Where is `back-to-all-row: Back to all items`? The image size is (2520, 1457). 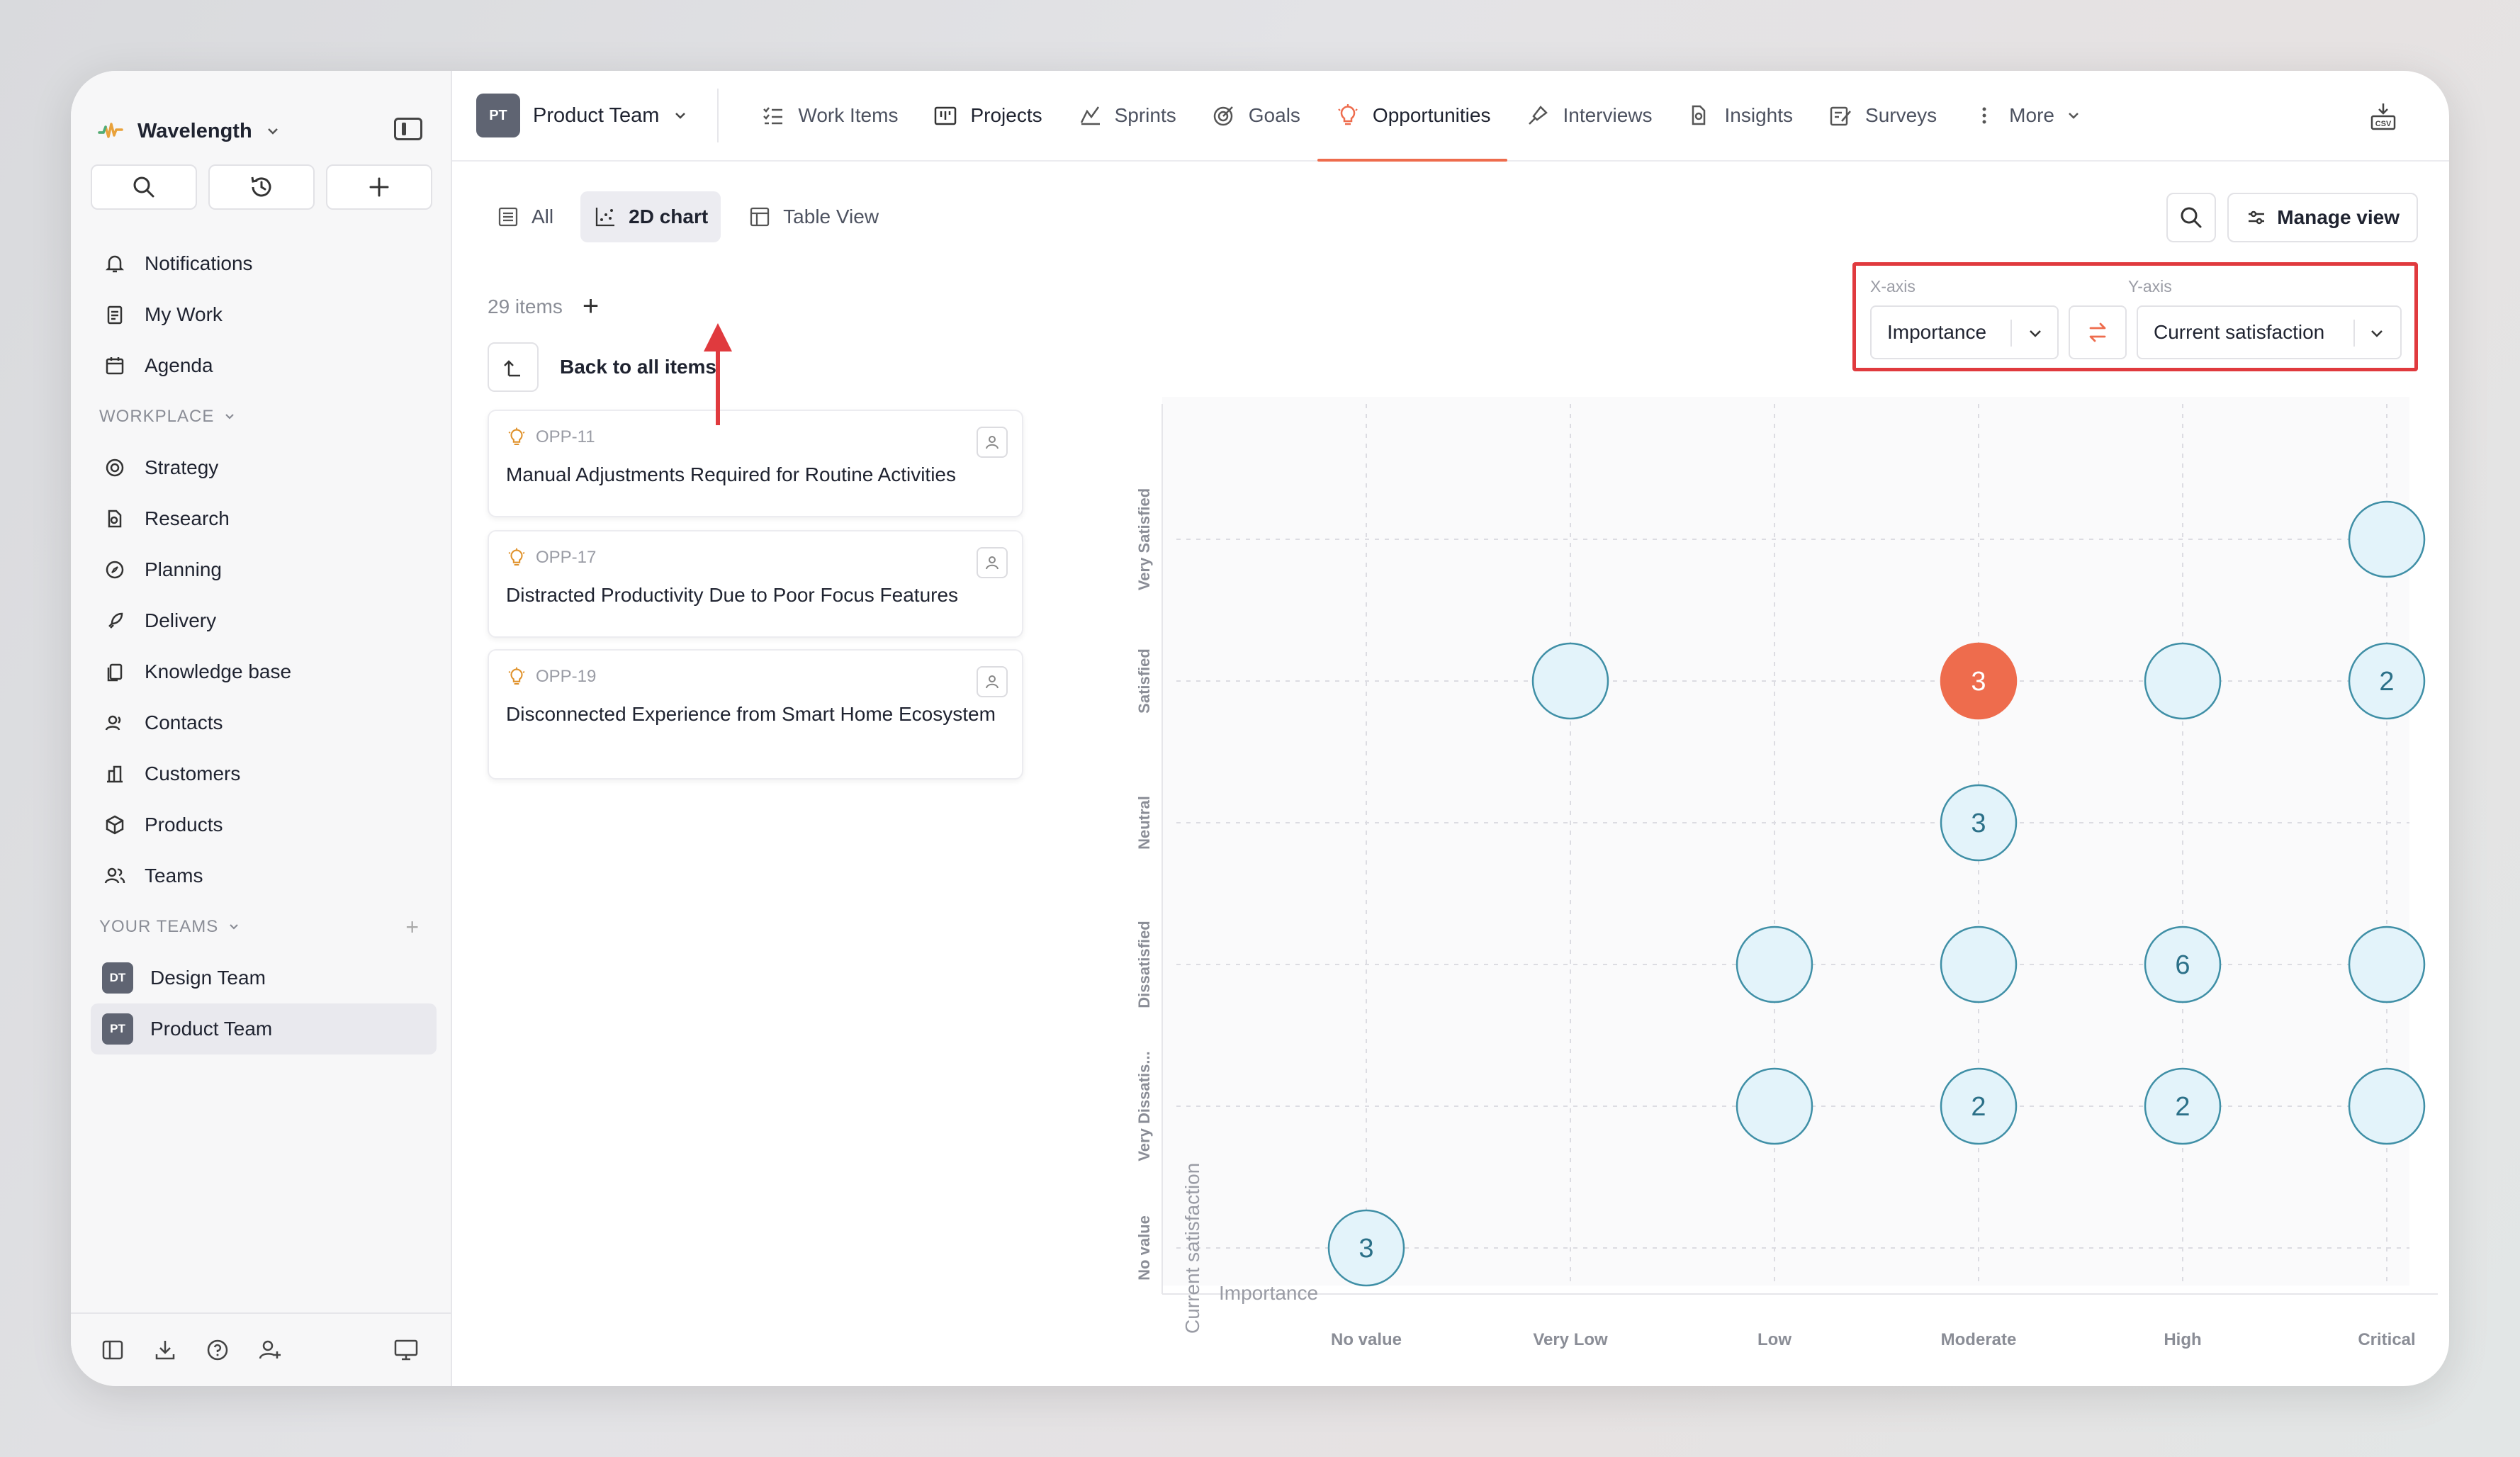 back-to-all-row: Back to all items is located at coordinates (602, 367).